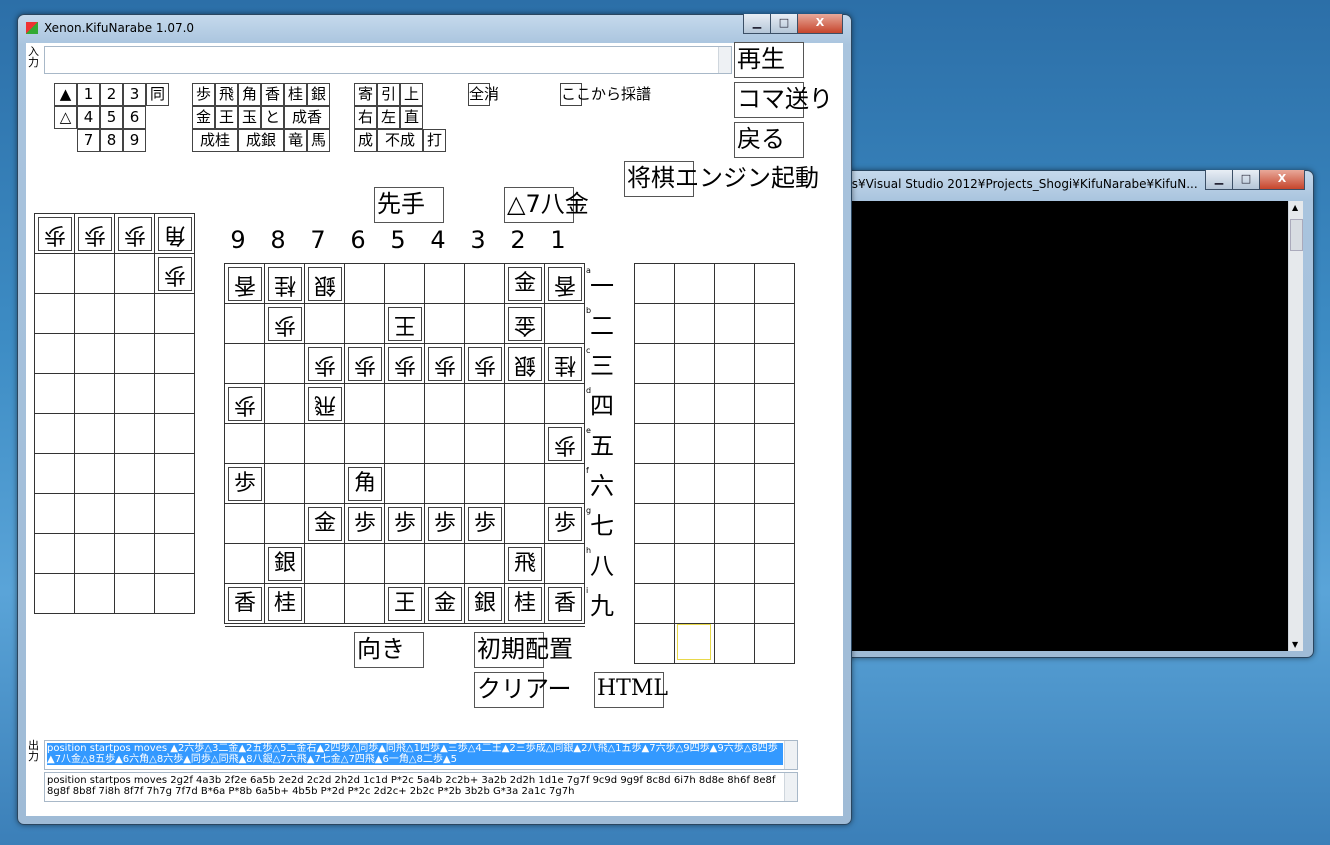 This screenshot has height=845, width=1330. Describe the element at coordinates (523, 650) in the screenshot. I see `initial-position-button: 初期配置` at that location.